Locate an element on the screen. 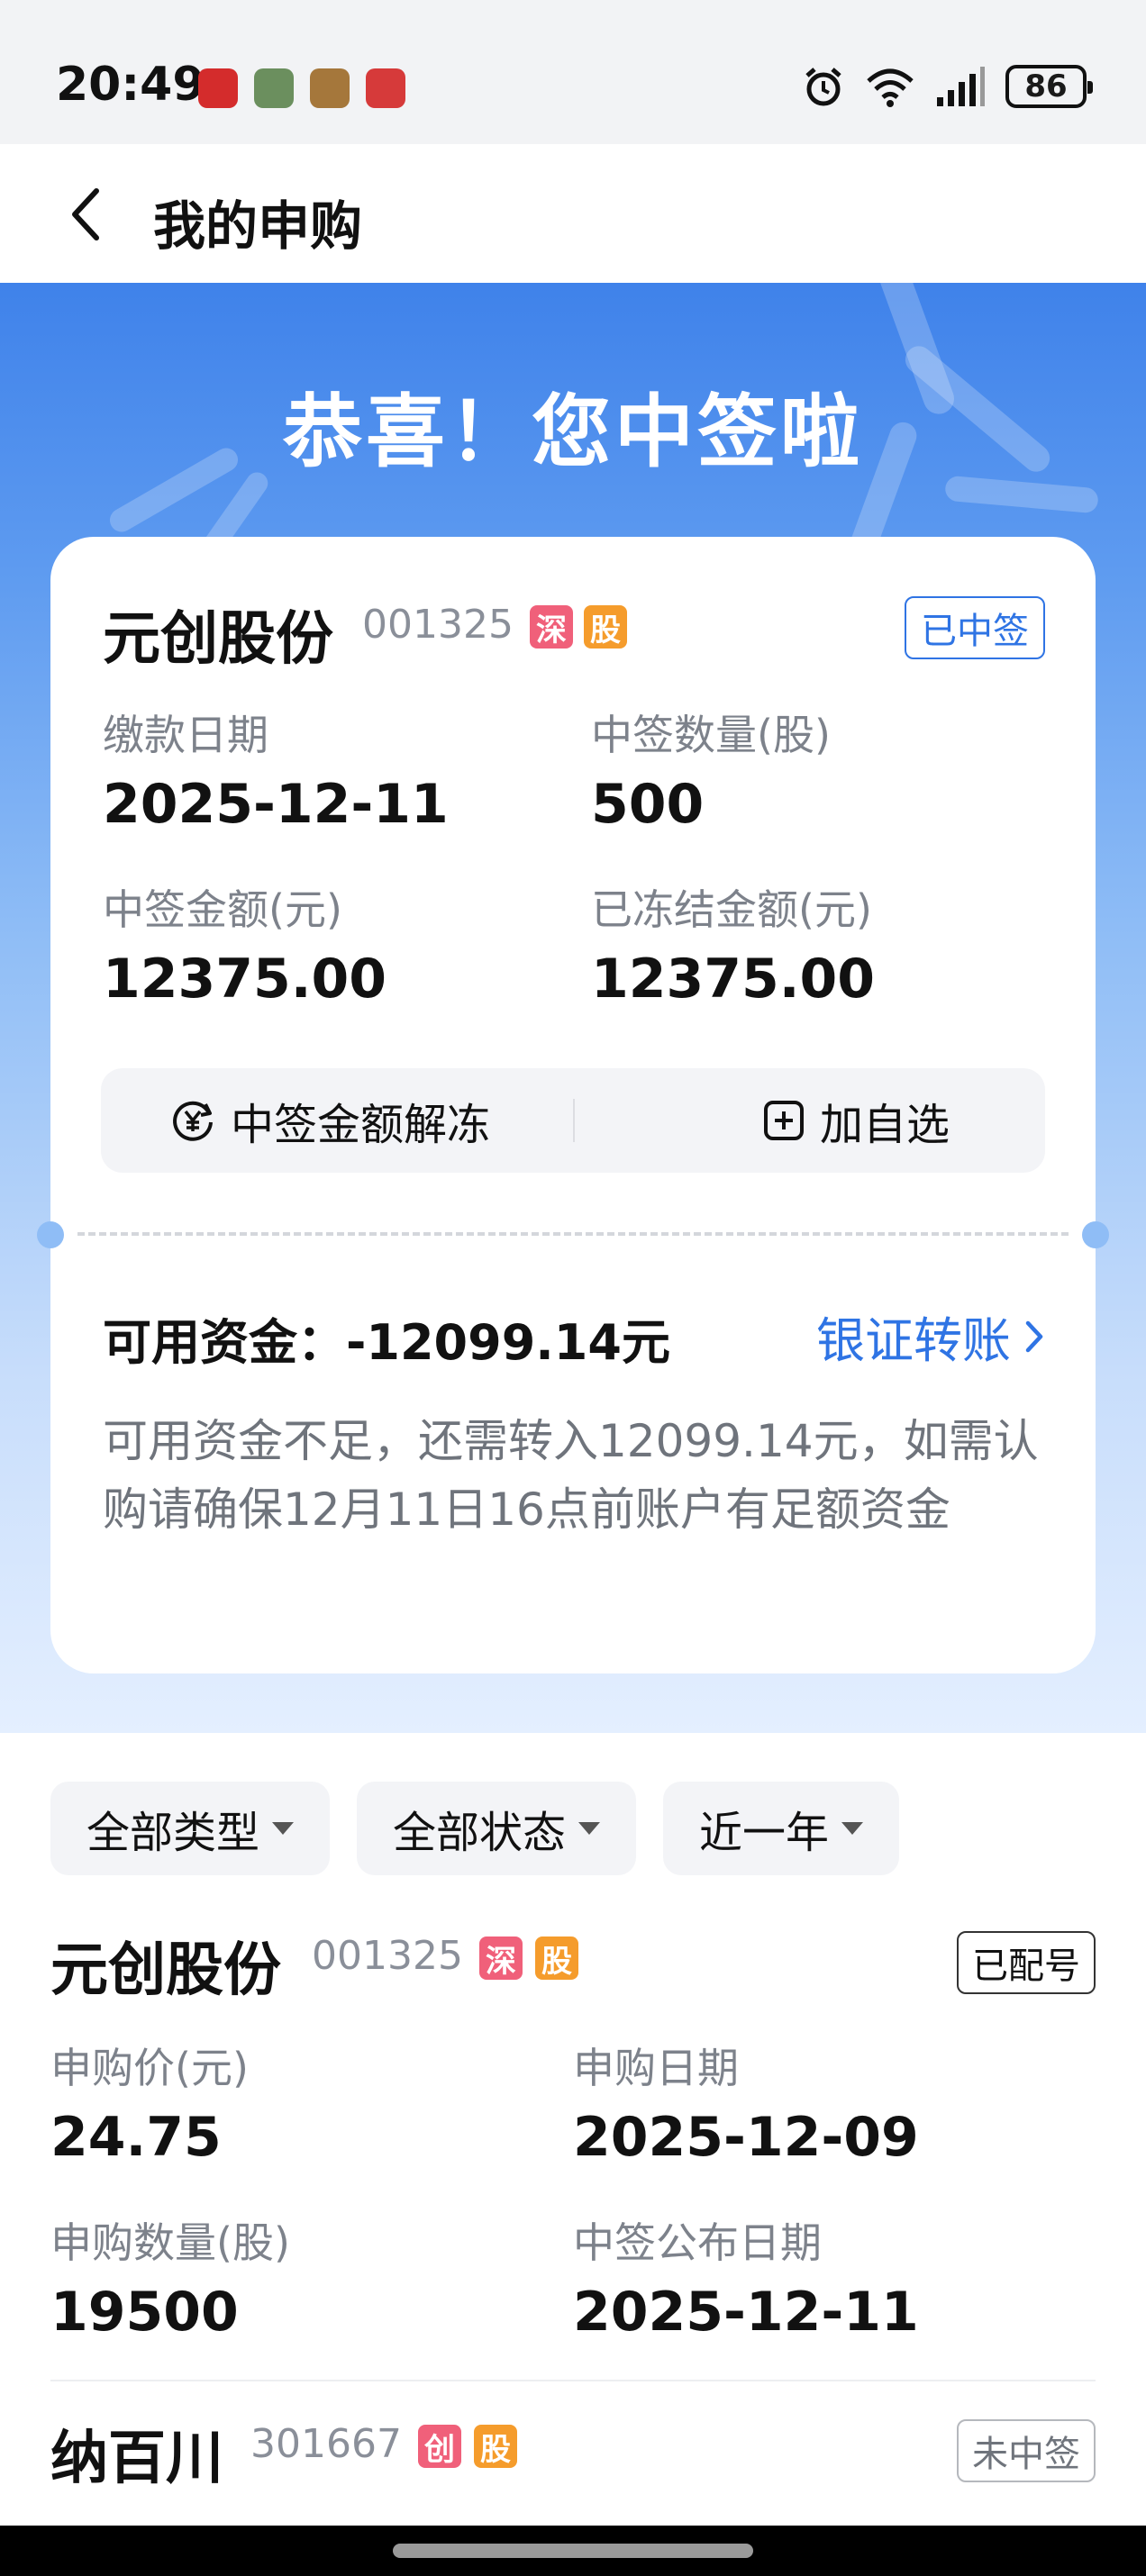 This screenshot has height=2576, width=1146. add-watchlist-button: 加自选 is located at coordinates (856, 1120).